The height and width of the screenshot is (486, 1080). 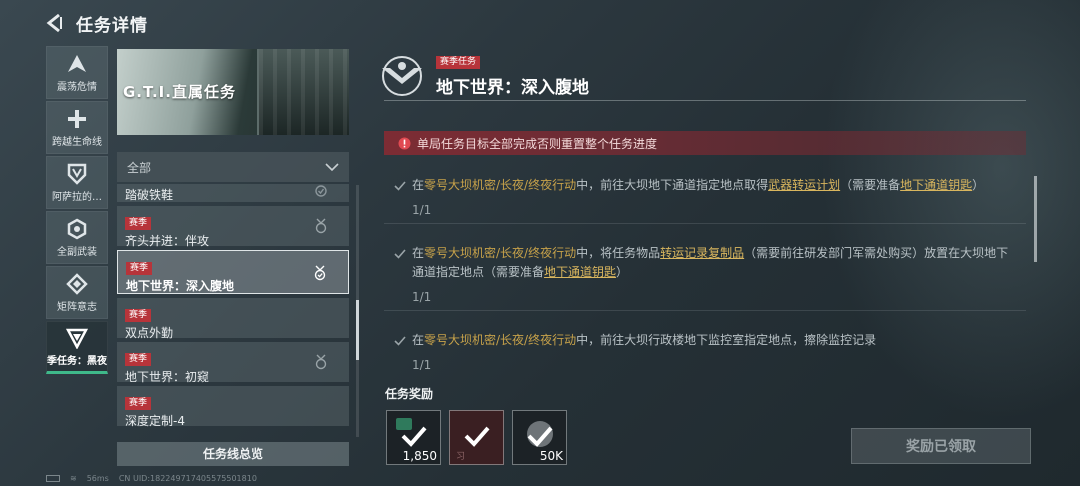 I want to click on task-name: 地下世界：深入腹地, so click(x=180, y=286).